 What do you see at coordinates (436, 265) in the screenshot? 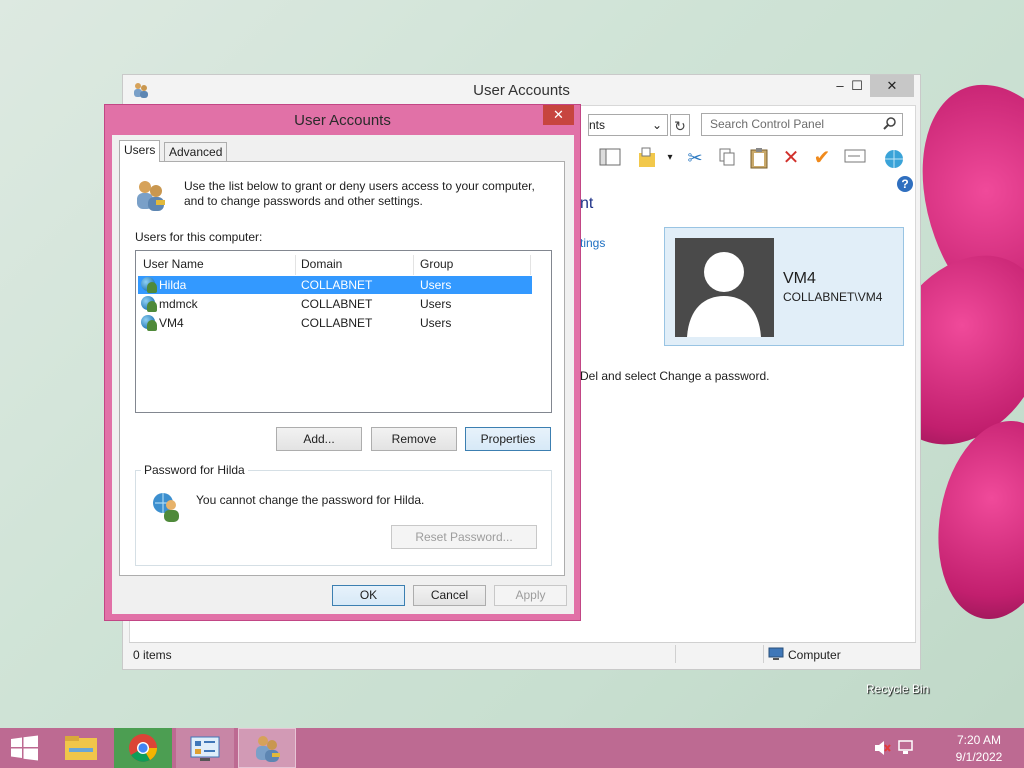
I see `column-header-group: Group` at bounding box center [436, 265].